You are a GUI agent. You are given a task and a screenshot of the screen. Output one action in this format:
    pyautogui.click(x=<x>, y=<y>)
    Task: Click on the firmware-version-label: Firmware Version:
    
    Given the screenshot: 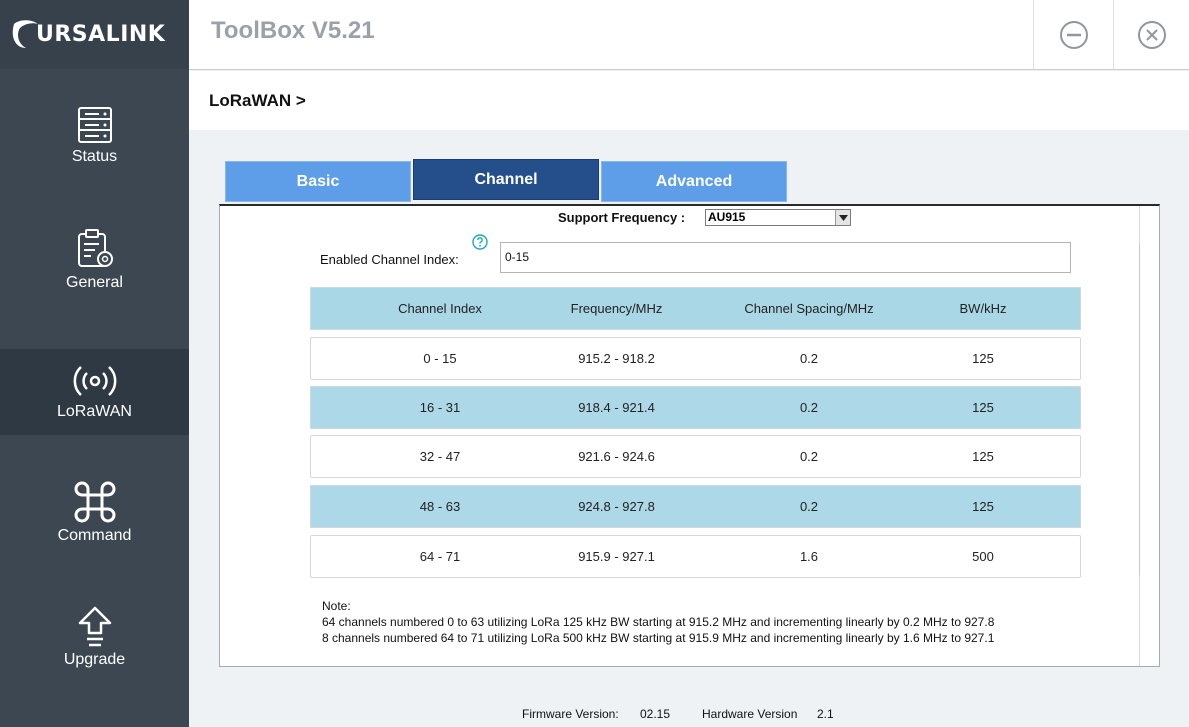 What is the action you would take?
    pyautogui.click(x=570, y=714)
    